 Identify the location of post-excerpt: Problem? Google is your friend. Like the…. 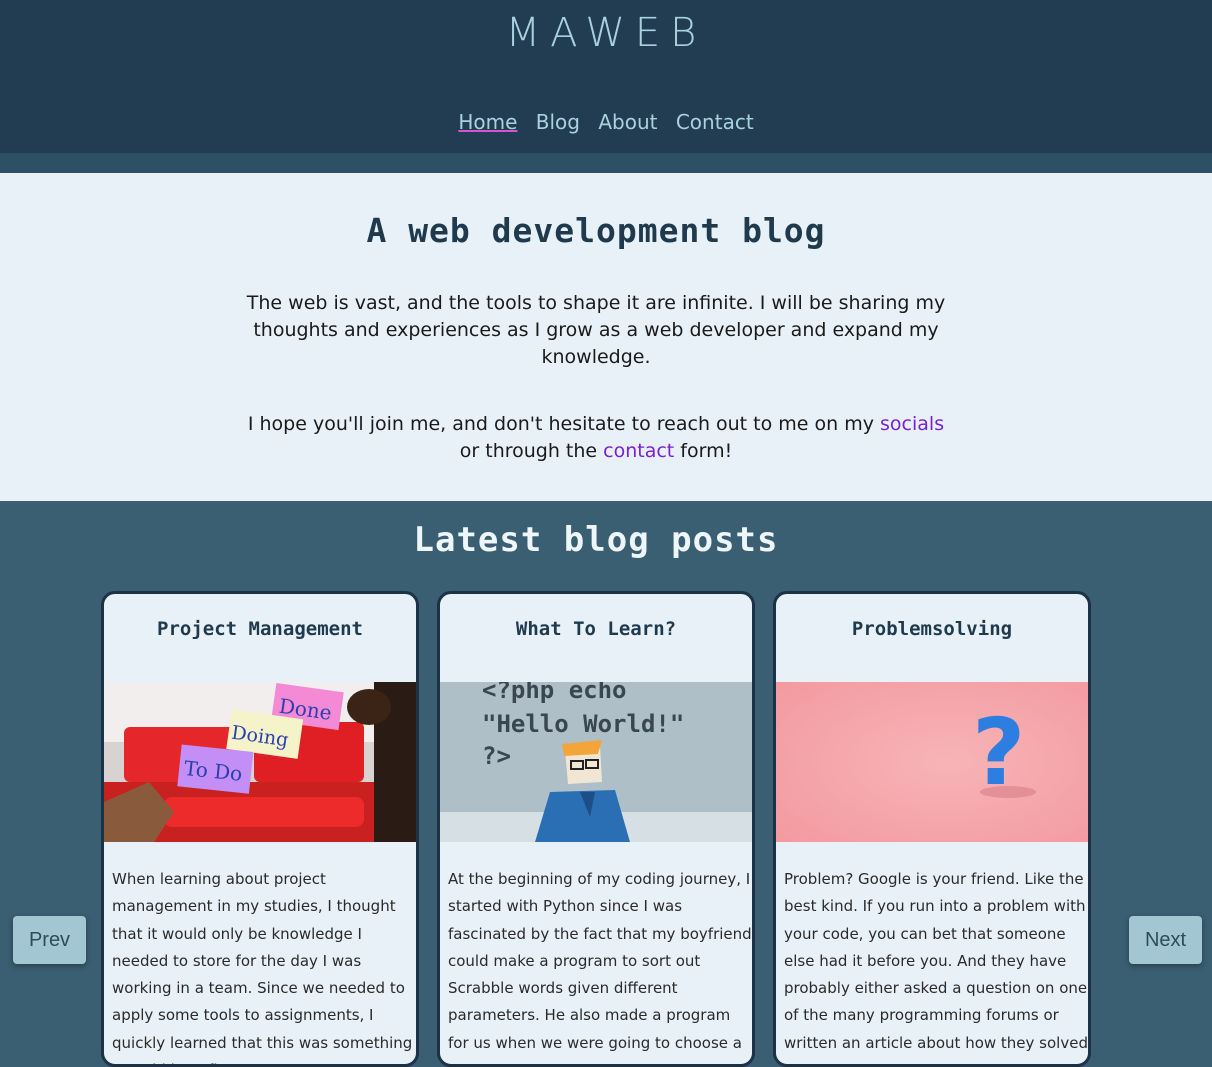
(936, 961).